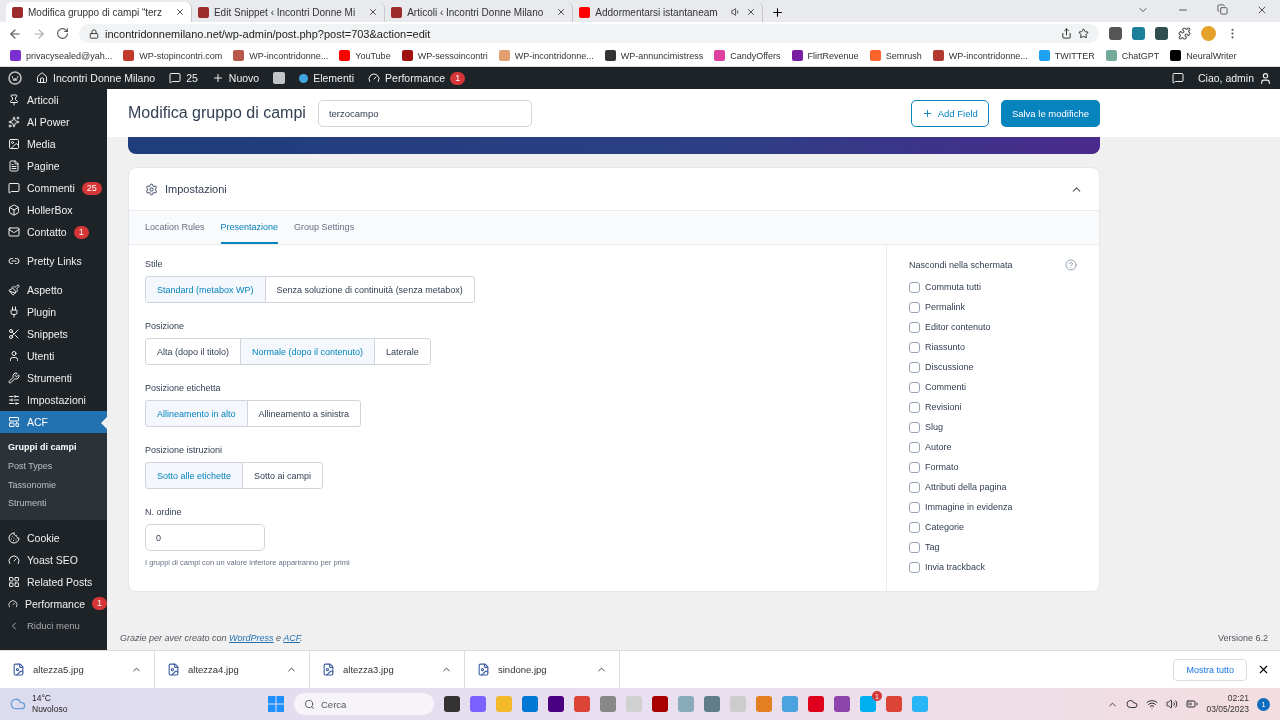  I want to click on settings-tab: Presentazione, so click(249, 227).